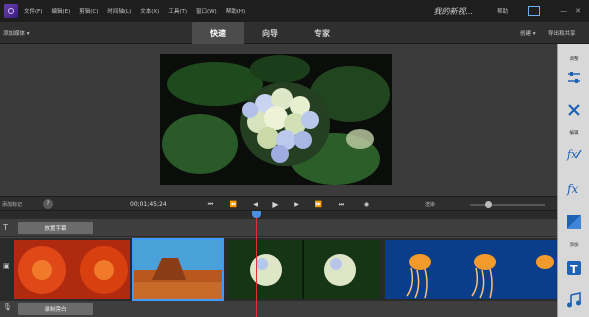 This screenshot has height=317, width=589. I want to click on effects-icon: fx, so click(574, 154).